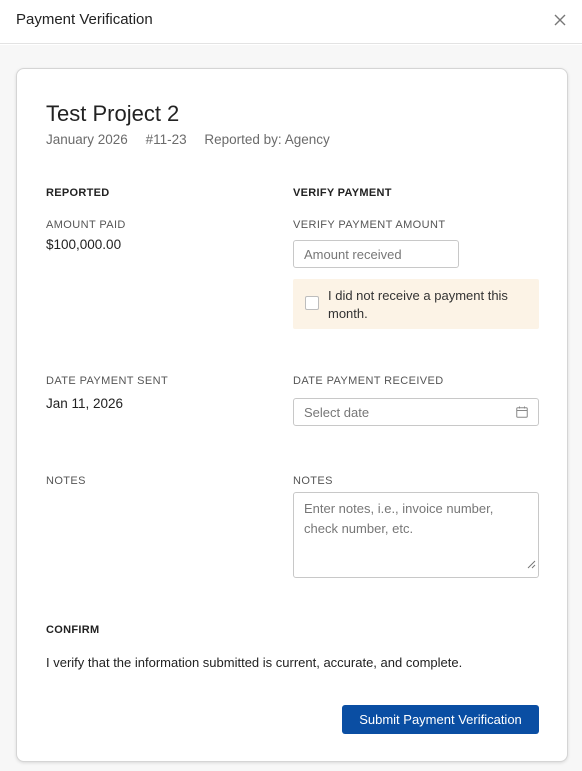 The width and height of the screenshot is (582, 771). I want to click on project-title: Test Project 2, so click(113, 113).